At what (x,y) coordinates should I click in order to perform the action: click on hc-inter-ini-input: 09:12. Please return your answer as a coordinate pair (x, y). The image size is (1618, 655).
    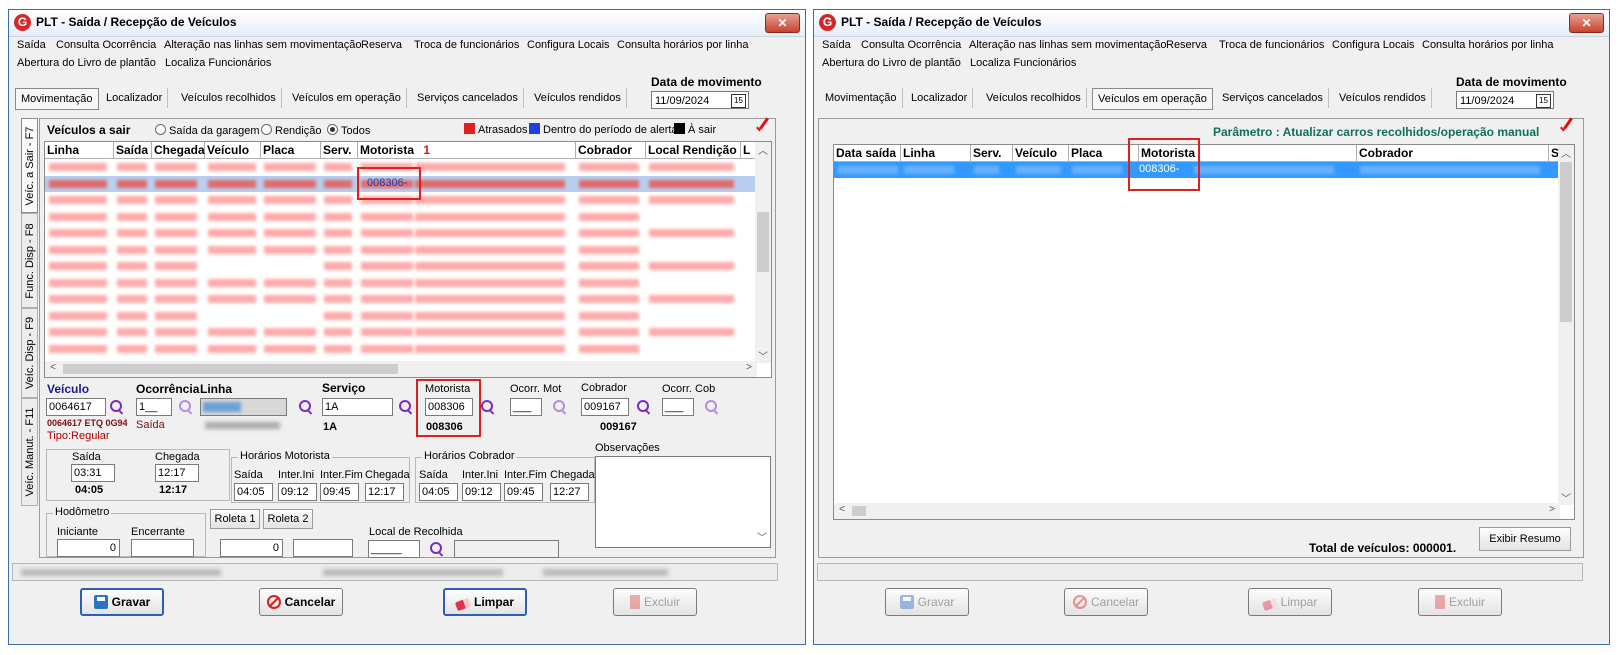
    Looking at the image, I should click on (481, 492).